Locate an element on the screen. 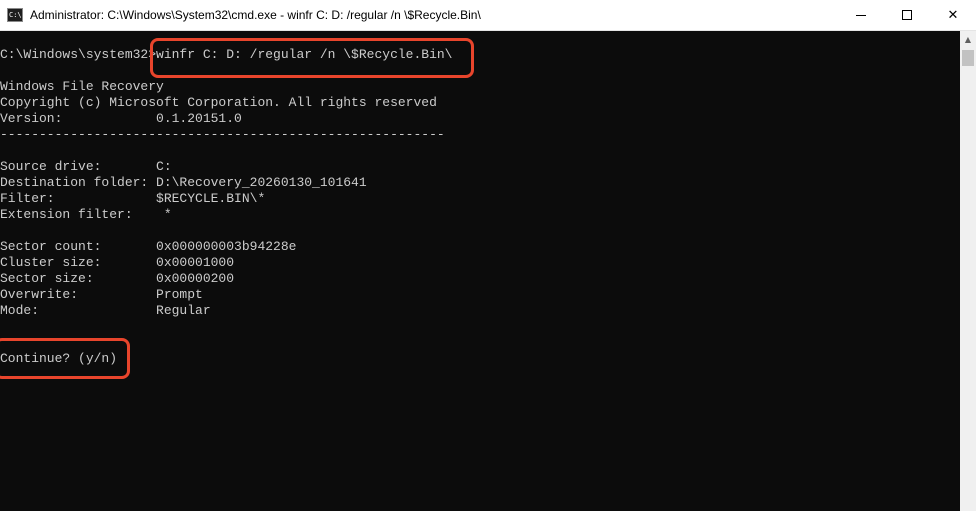 Image resolution: width=976 pixels, height=511 pixels. command-highlight is located at coordinates (312, 58).